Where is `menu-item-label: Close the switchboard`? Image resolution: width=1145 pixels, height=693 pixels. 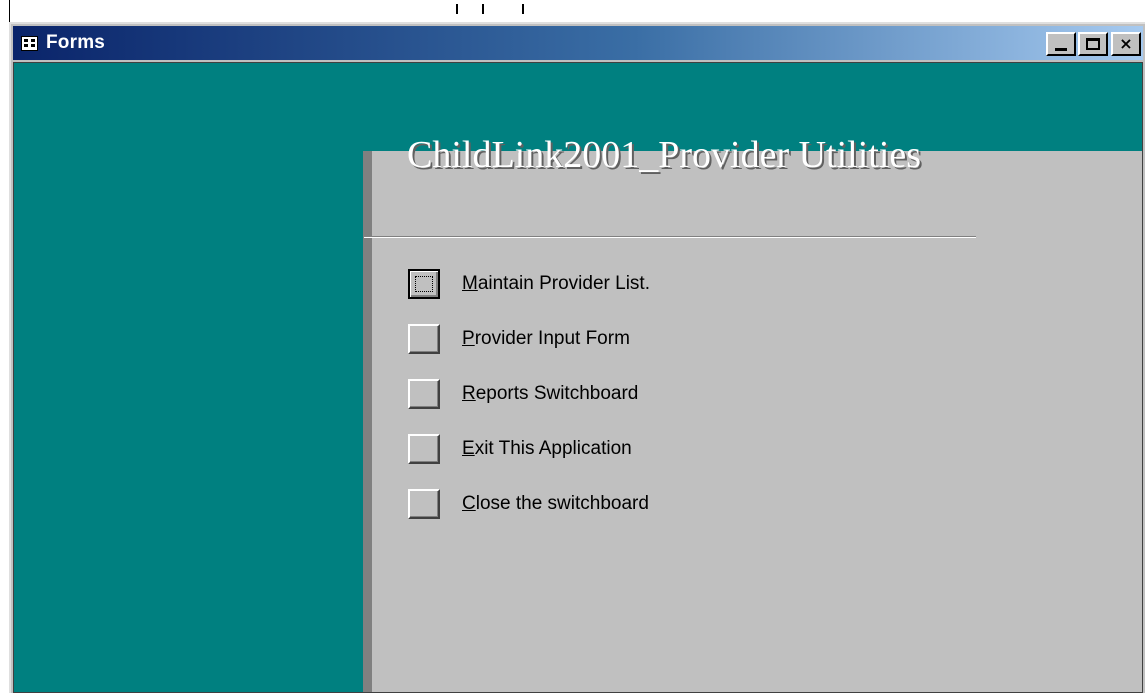
menu-item-label: Close the switchboard is located at coordinates (555, 504).